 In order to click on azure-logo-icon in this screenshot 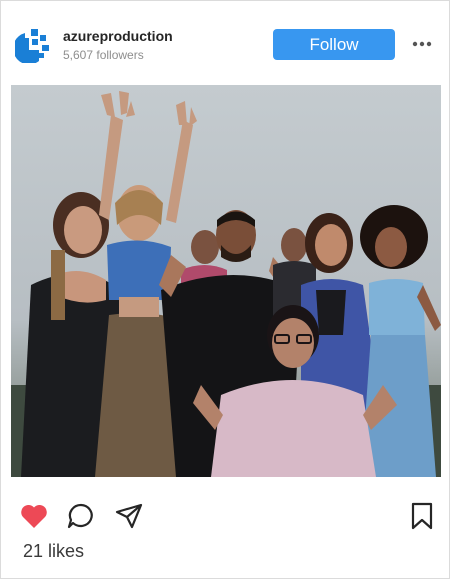, I will do `click(33, 45)`.